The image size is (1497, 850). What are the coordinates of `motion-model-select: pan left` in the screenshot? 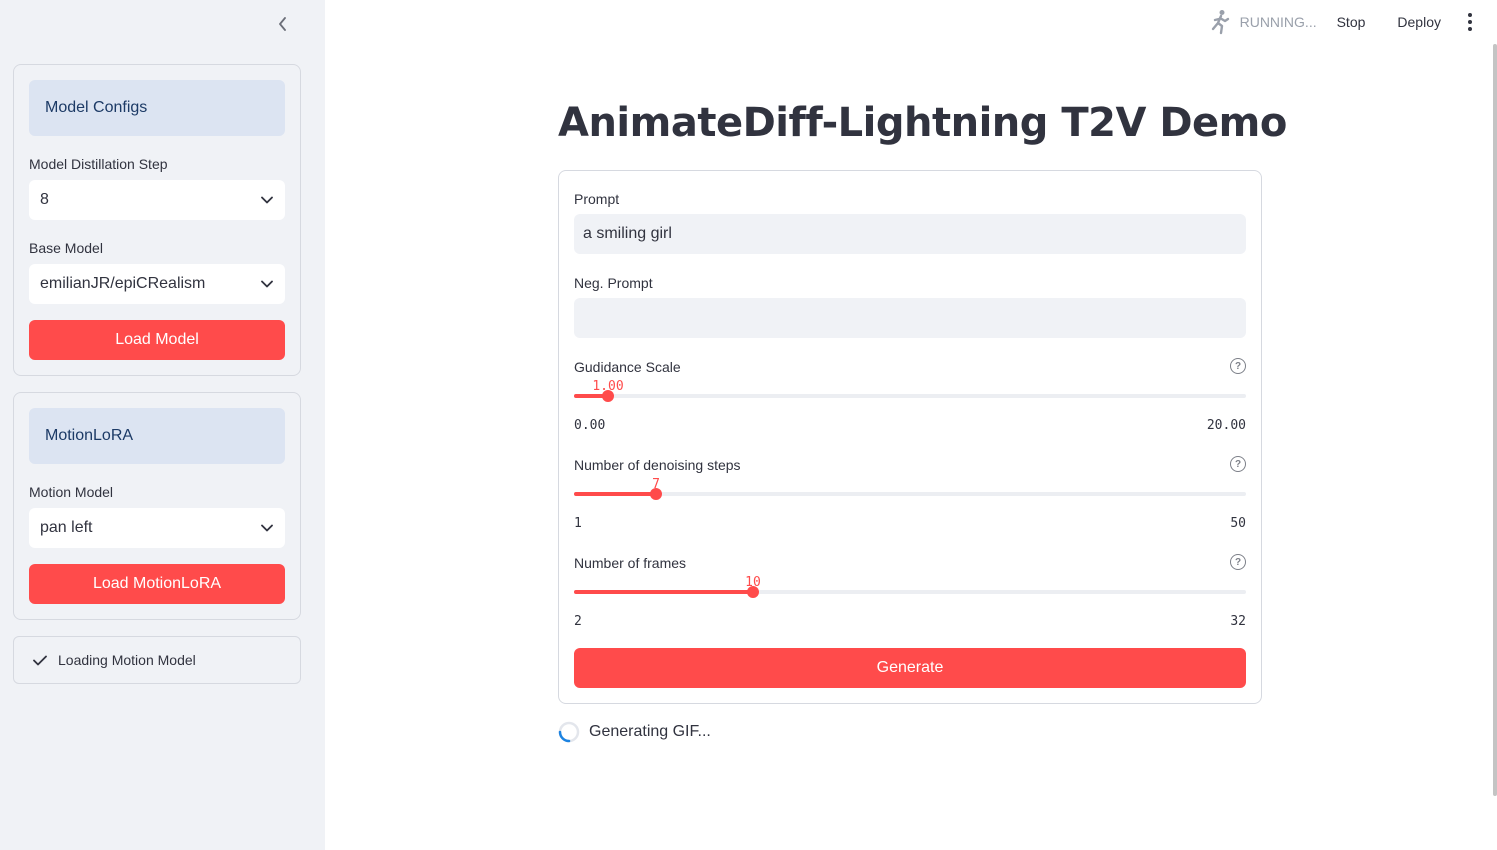 It's located at (157, 528).